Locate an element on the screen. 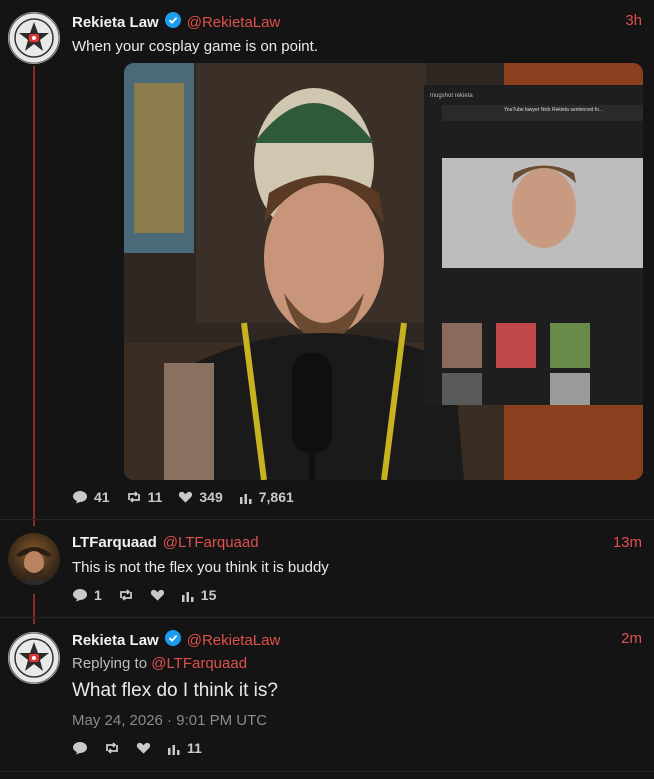  timestamp: 13m is located at coordinates (627, 542).